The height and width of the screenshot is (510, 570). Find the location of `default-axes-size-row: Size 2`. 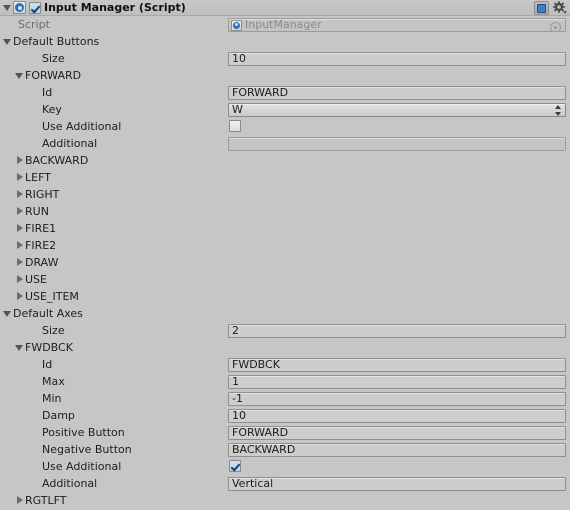

default-axes-size-row: Size 2 is located at coordinates (285, 330).